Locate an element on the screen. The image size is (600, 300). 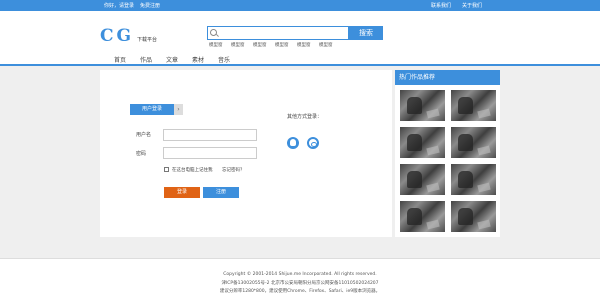
nav-item-materials: 素材 is located at coordinates (198, 59).